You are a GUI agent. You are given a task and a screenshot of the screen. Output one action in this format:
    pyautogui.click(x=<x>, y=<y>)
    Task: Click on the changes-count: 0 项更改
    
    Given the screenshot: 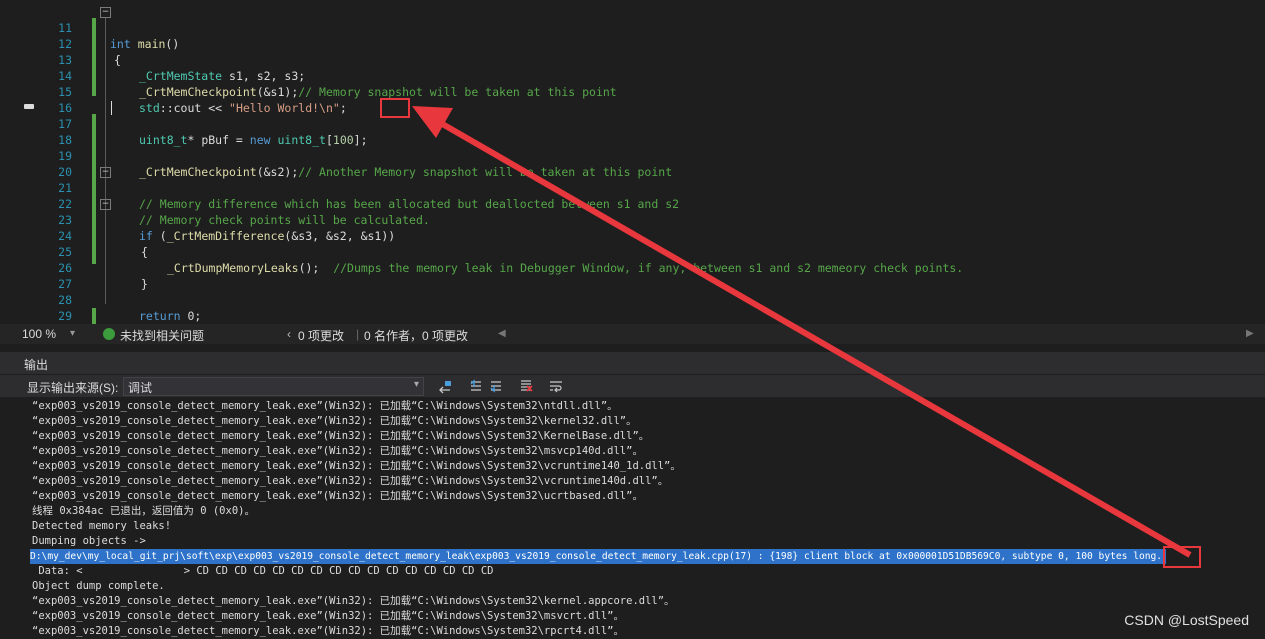 What is the action you would take?
    pyautogui.click(x=321, y=335)
    